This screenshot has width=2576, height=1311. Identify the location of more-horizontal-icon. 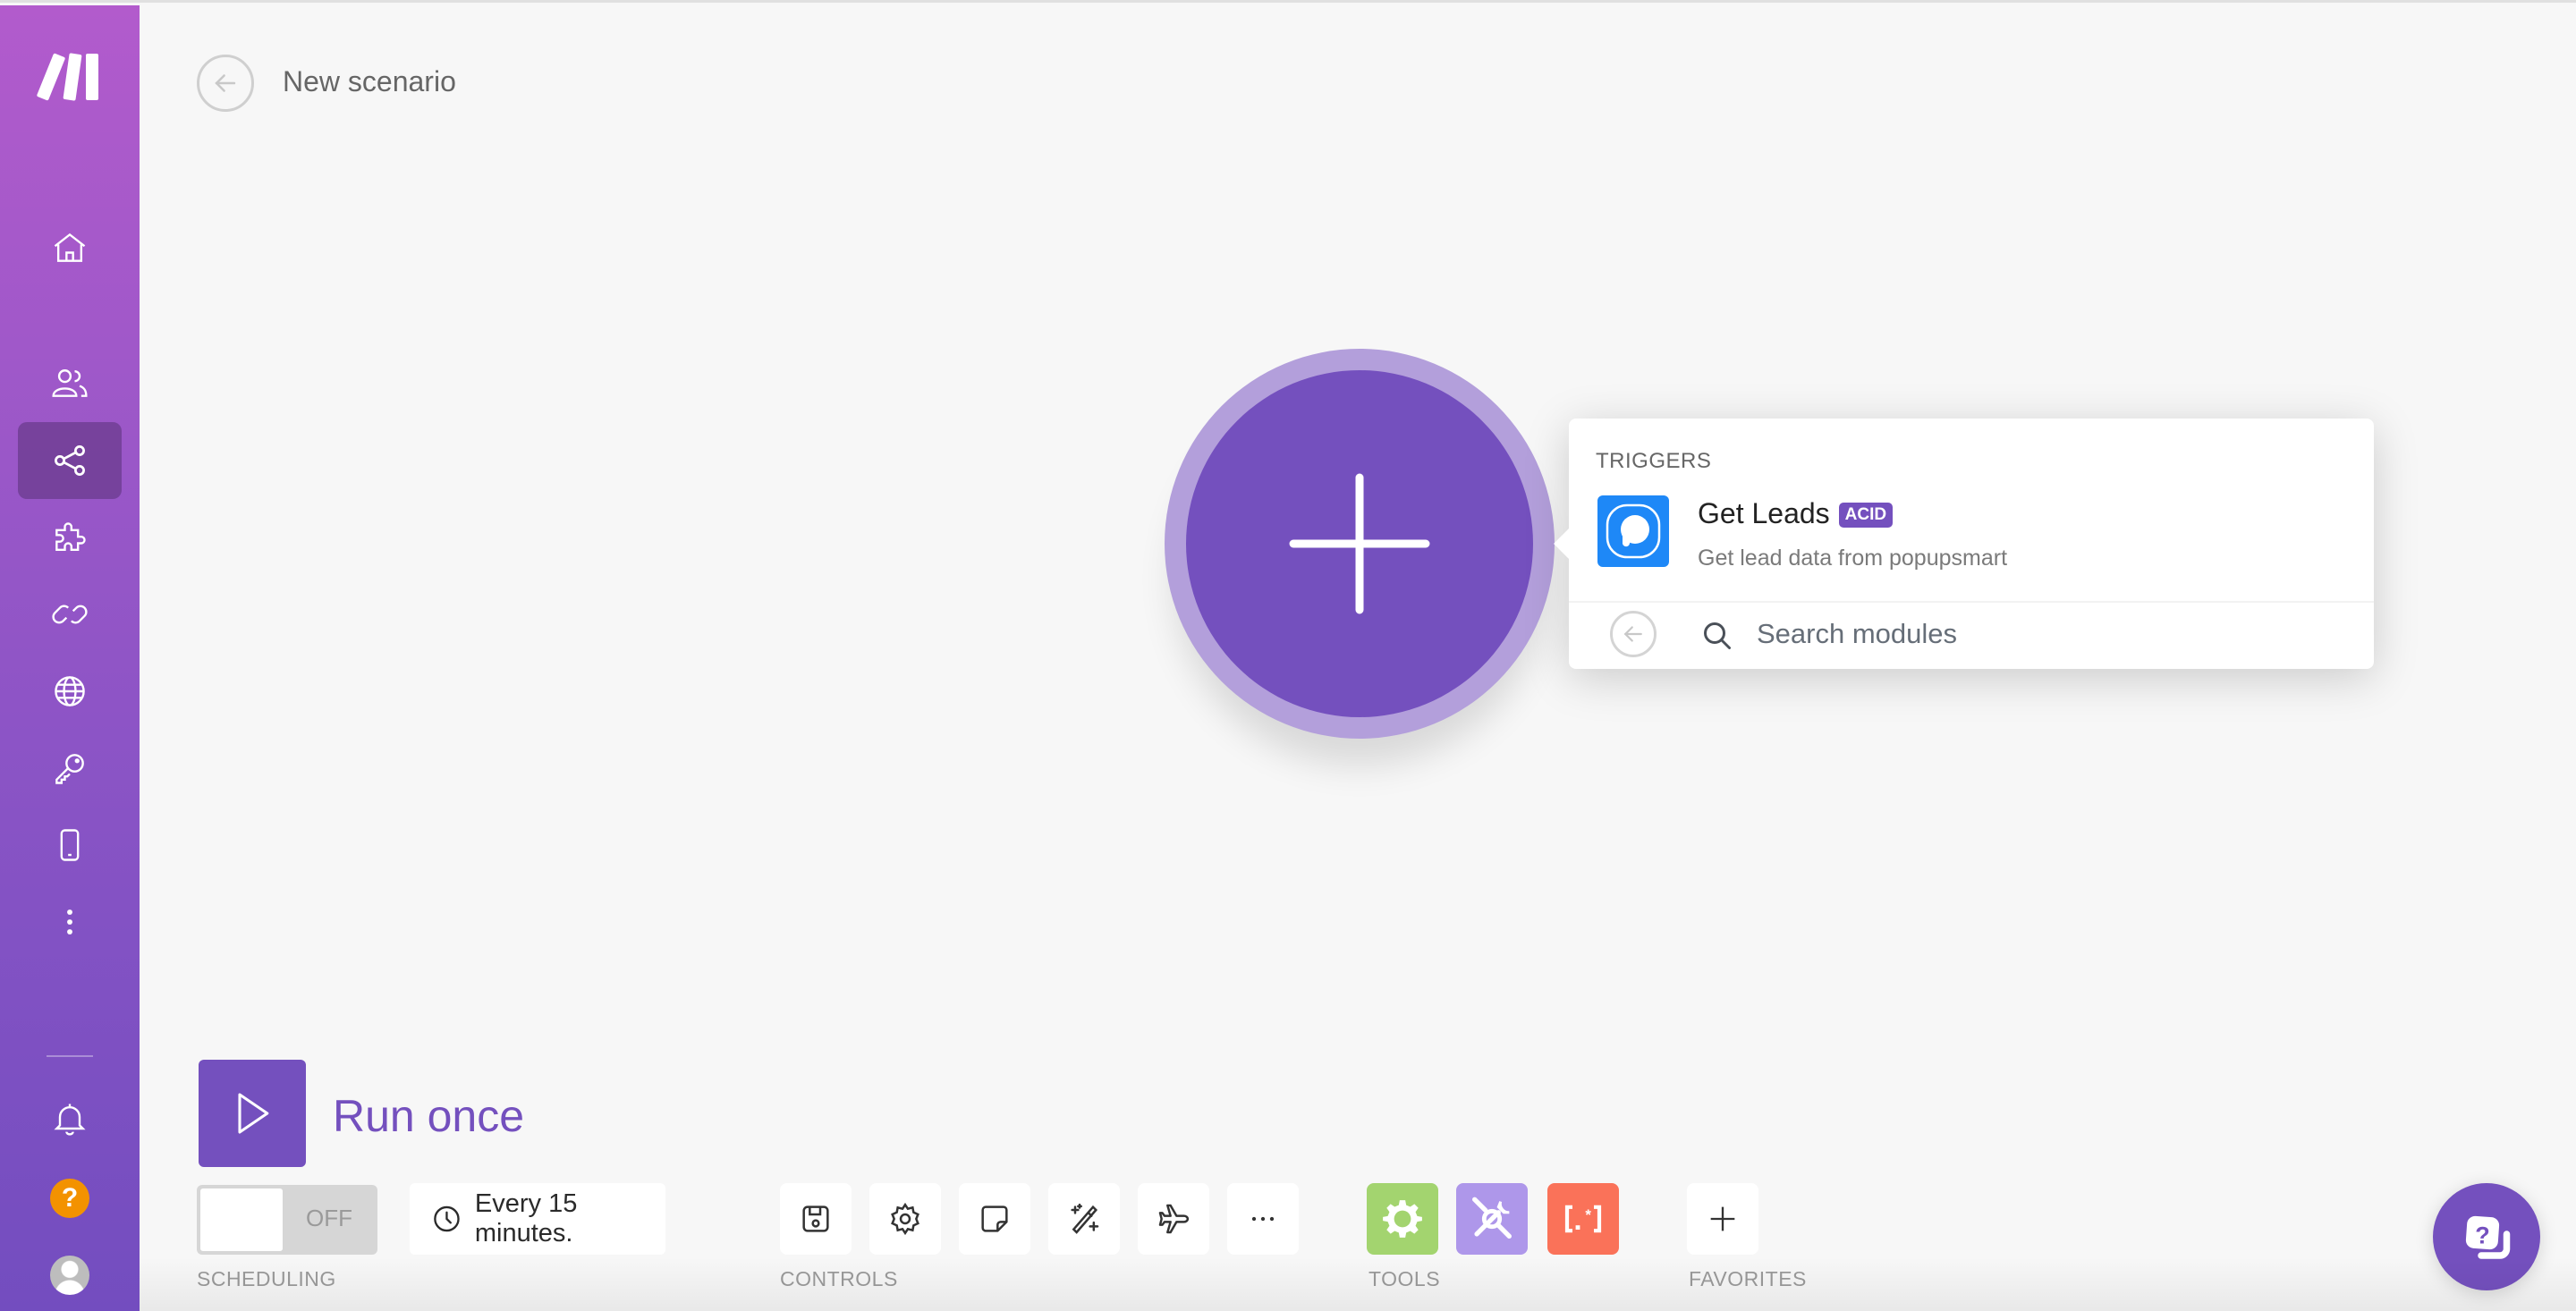
(1263, 1219).